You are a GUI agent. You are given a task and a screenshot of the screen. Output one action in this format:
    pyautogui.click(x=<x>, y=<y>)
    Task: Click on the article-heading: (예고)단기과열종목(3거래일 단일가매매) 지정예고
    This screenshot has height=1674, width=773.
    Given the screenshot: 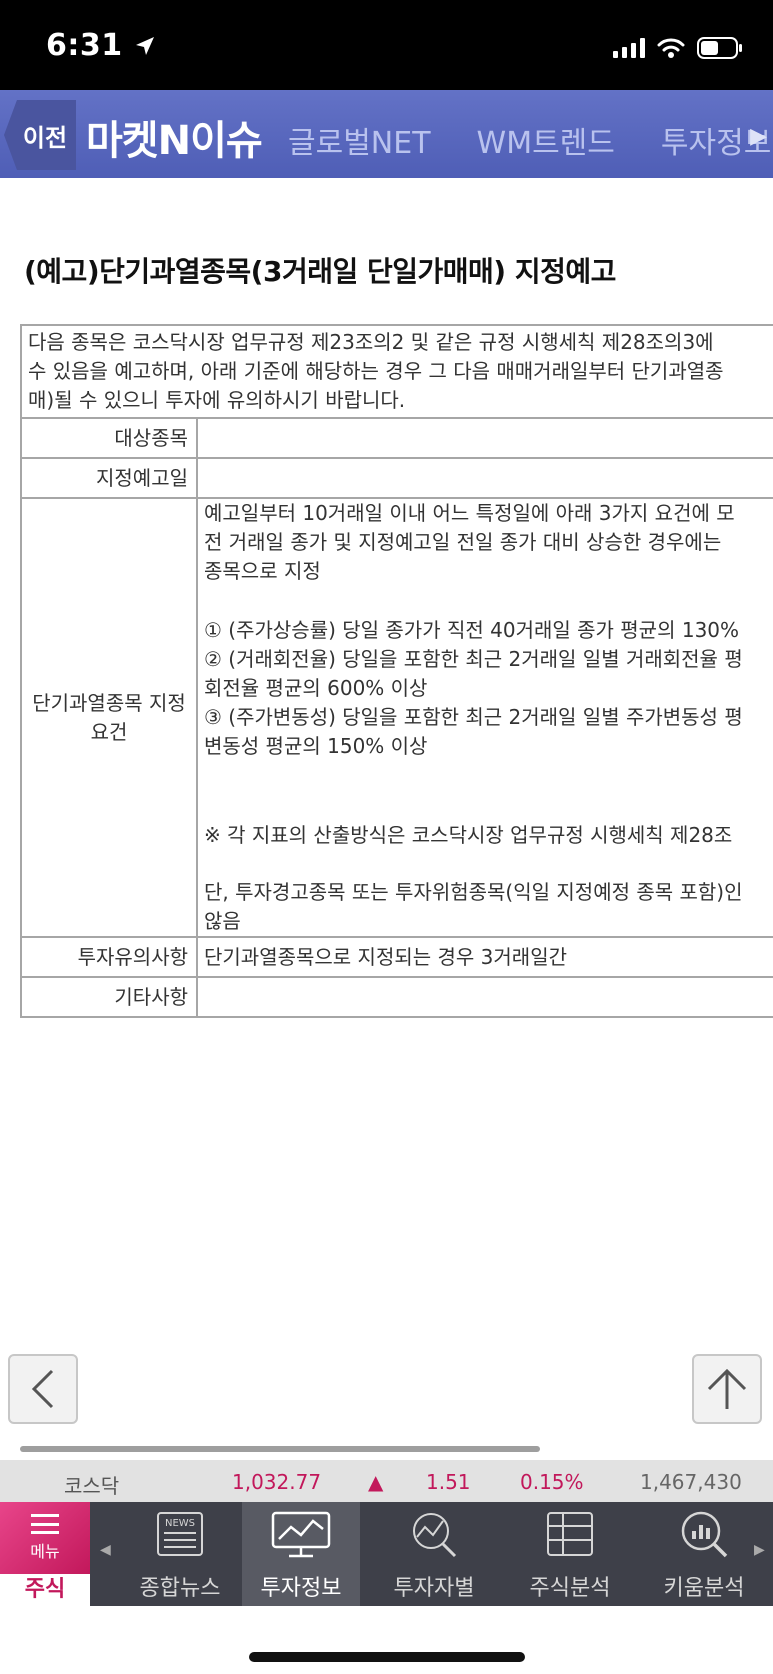 What is the action you would take?
    pyautogui.click(x=320, y=271)
    